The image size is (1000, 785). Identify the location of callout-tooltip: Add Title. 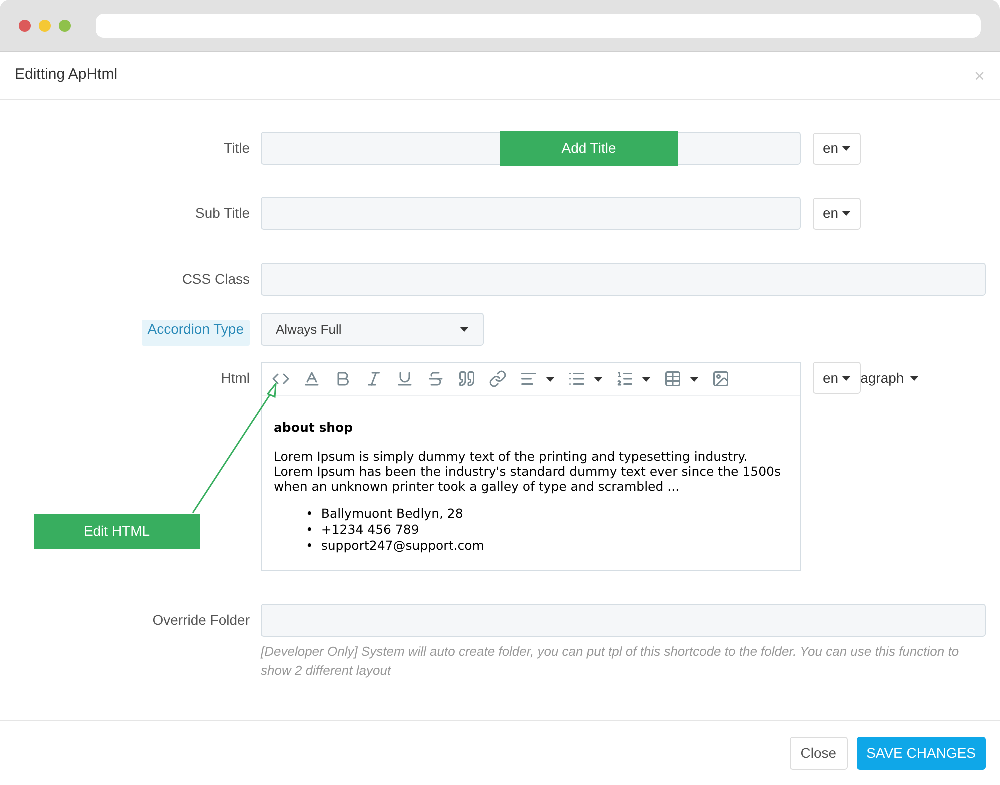
(589, 148).